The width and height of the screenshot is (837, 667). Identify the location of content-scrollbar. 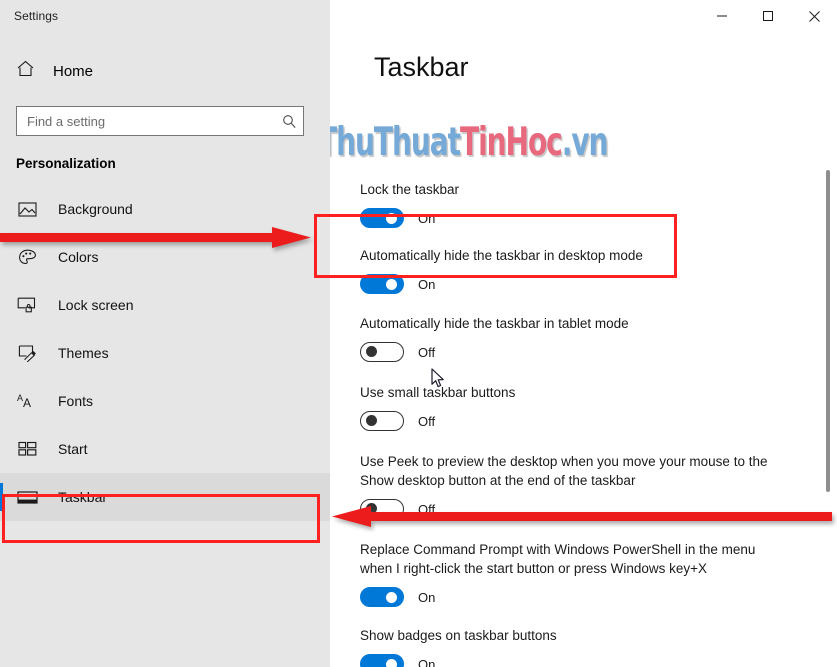
(828, 349).